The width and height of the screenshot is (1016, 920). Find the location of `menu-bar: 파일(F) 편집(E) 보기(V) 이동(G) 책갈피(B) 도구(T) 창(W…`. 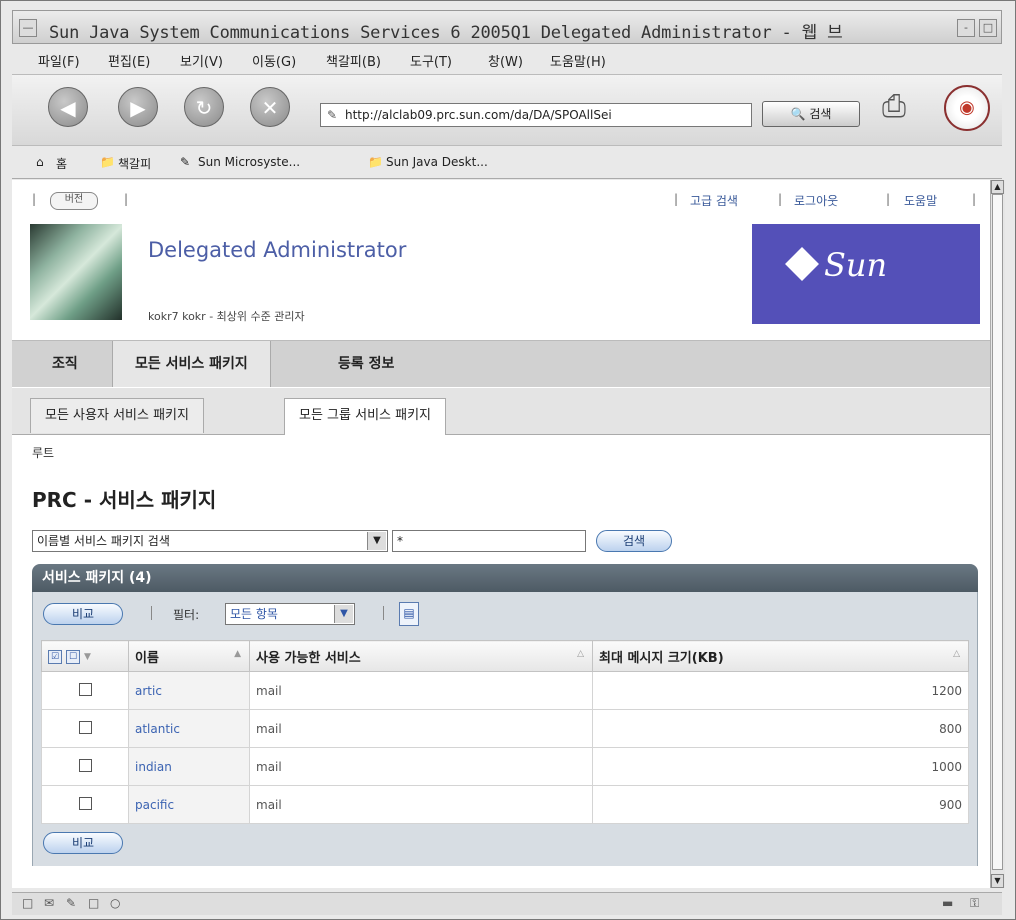

menu-bar: 파일(F) 편집(E) 보기(V) 이동(G) 책갈피(B) 도구(T) 창(W… is located at coordinates (507, 59).